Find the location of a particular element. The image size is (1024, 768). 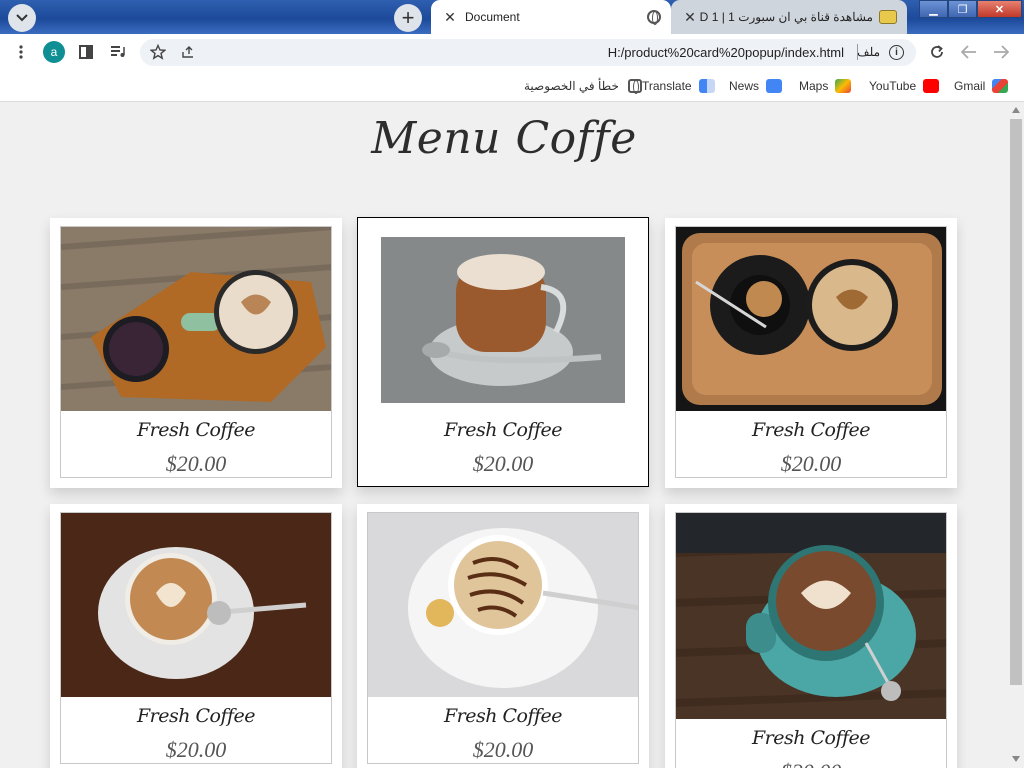

close-window-button: ✕ is located at coordinates (999, 9).